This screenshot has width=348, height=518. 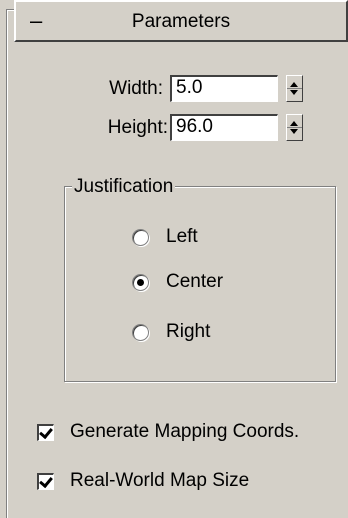 What do you see at coordinates (45, 432) in the screenshot?
I see `generate-mapping-checkbox` at bounding box center [45, 432].